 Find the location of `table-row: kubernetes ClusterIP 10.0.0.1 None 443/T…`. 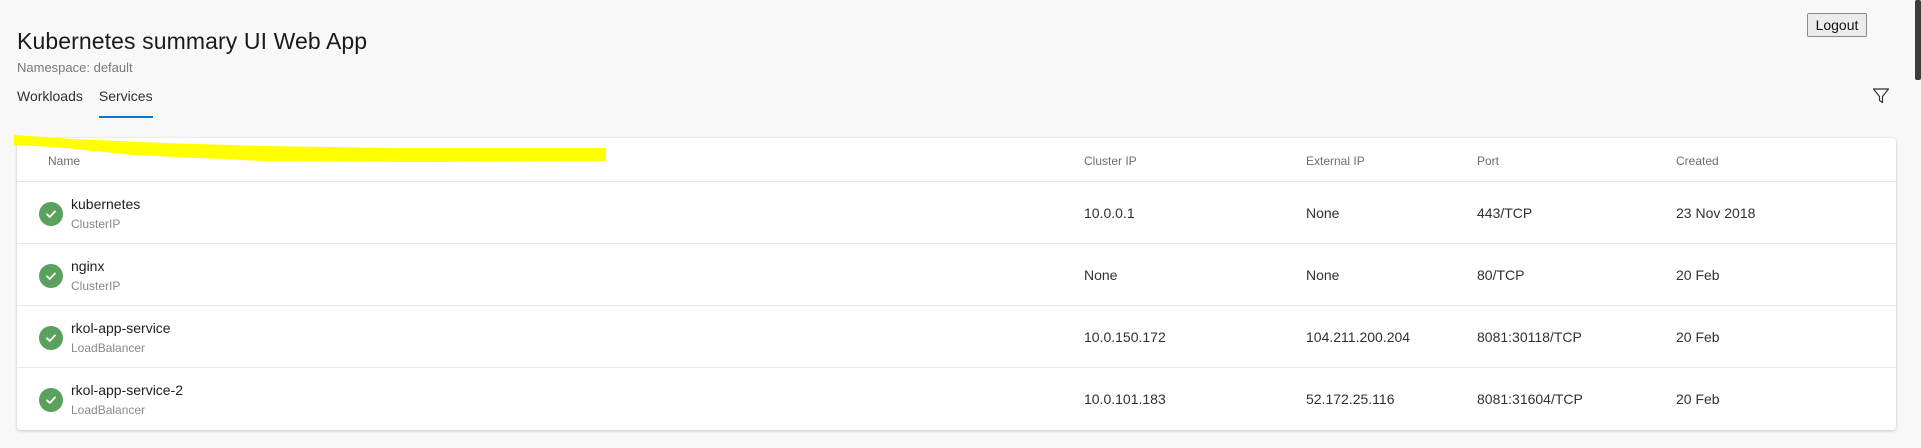

table-row: kubernetes ClusterIP 10.0.0.1 None 443/T… is located at coordinates (956, 213).